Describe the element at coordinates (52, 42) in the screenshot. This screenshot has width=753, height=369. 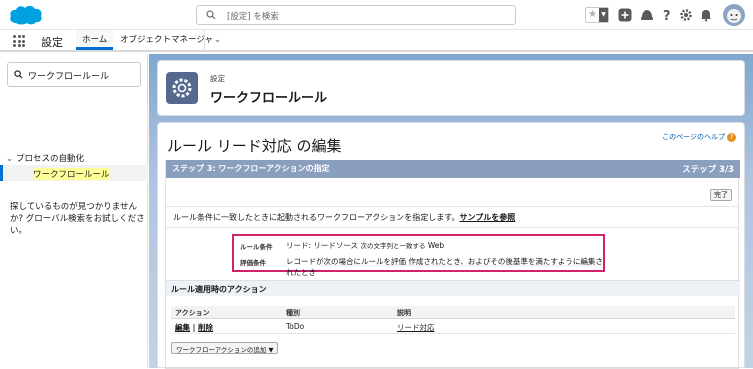
I see `app-name: 設定` at that location.